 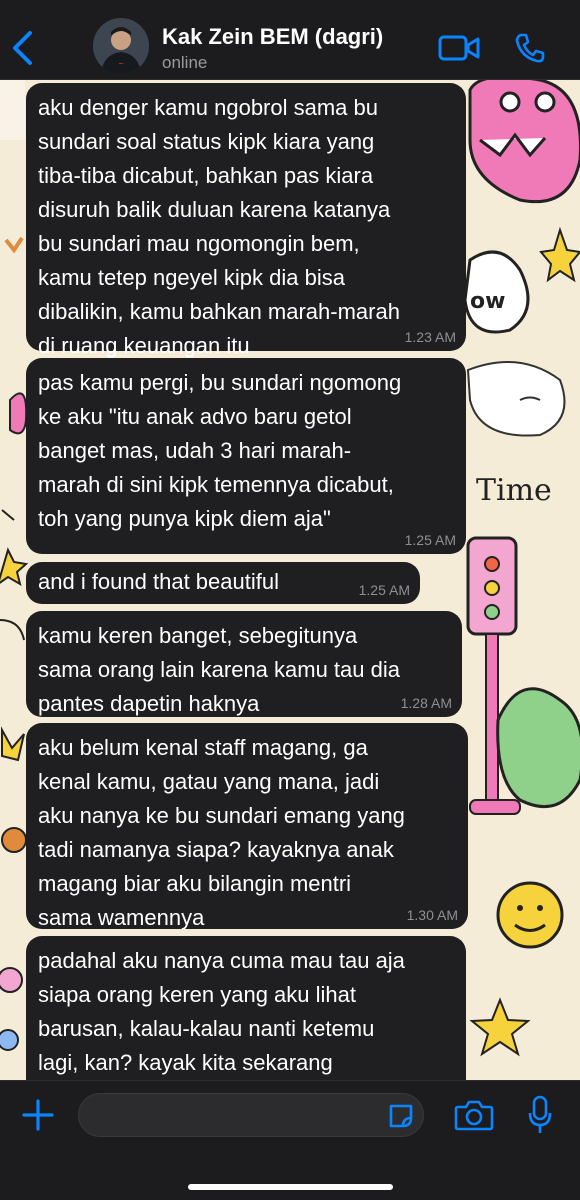 What do you see at coordinates (430, 337) in the screenshot?
I see `message-time: 1.23 AM` at bounding box center [430, 337].